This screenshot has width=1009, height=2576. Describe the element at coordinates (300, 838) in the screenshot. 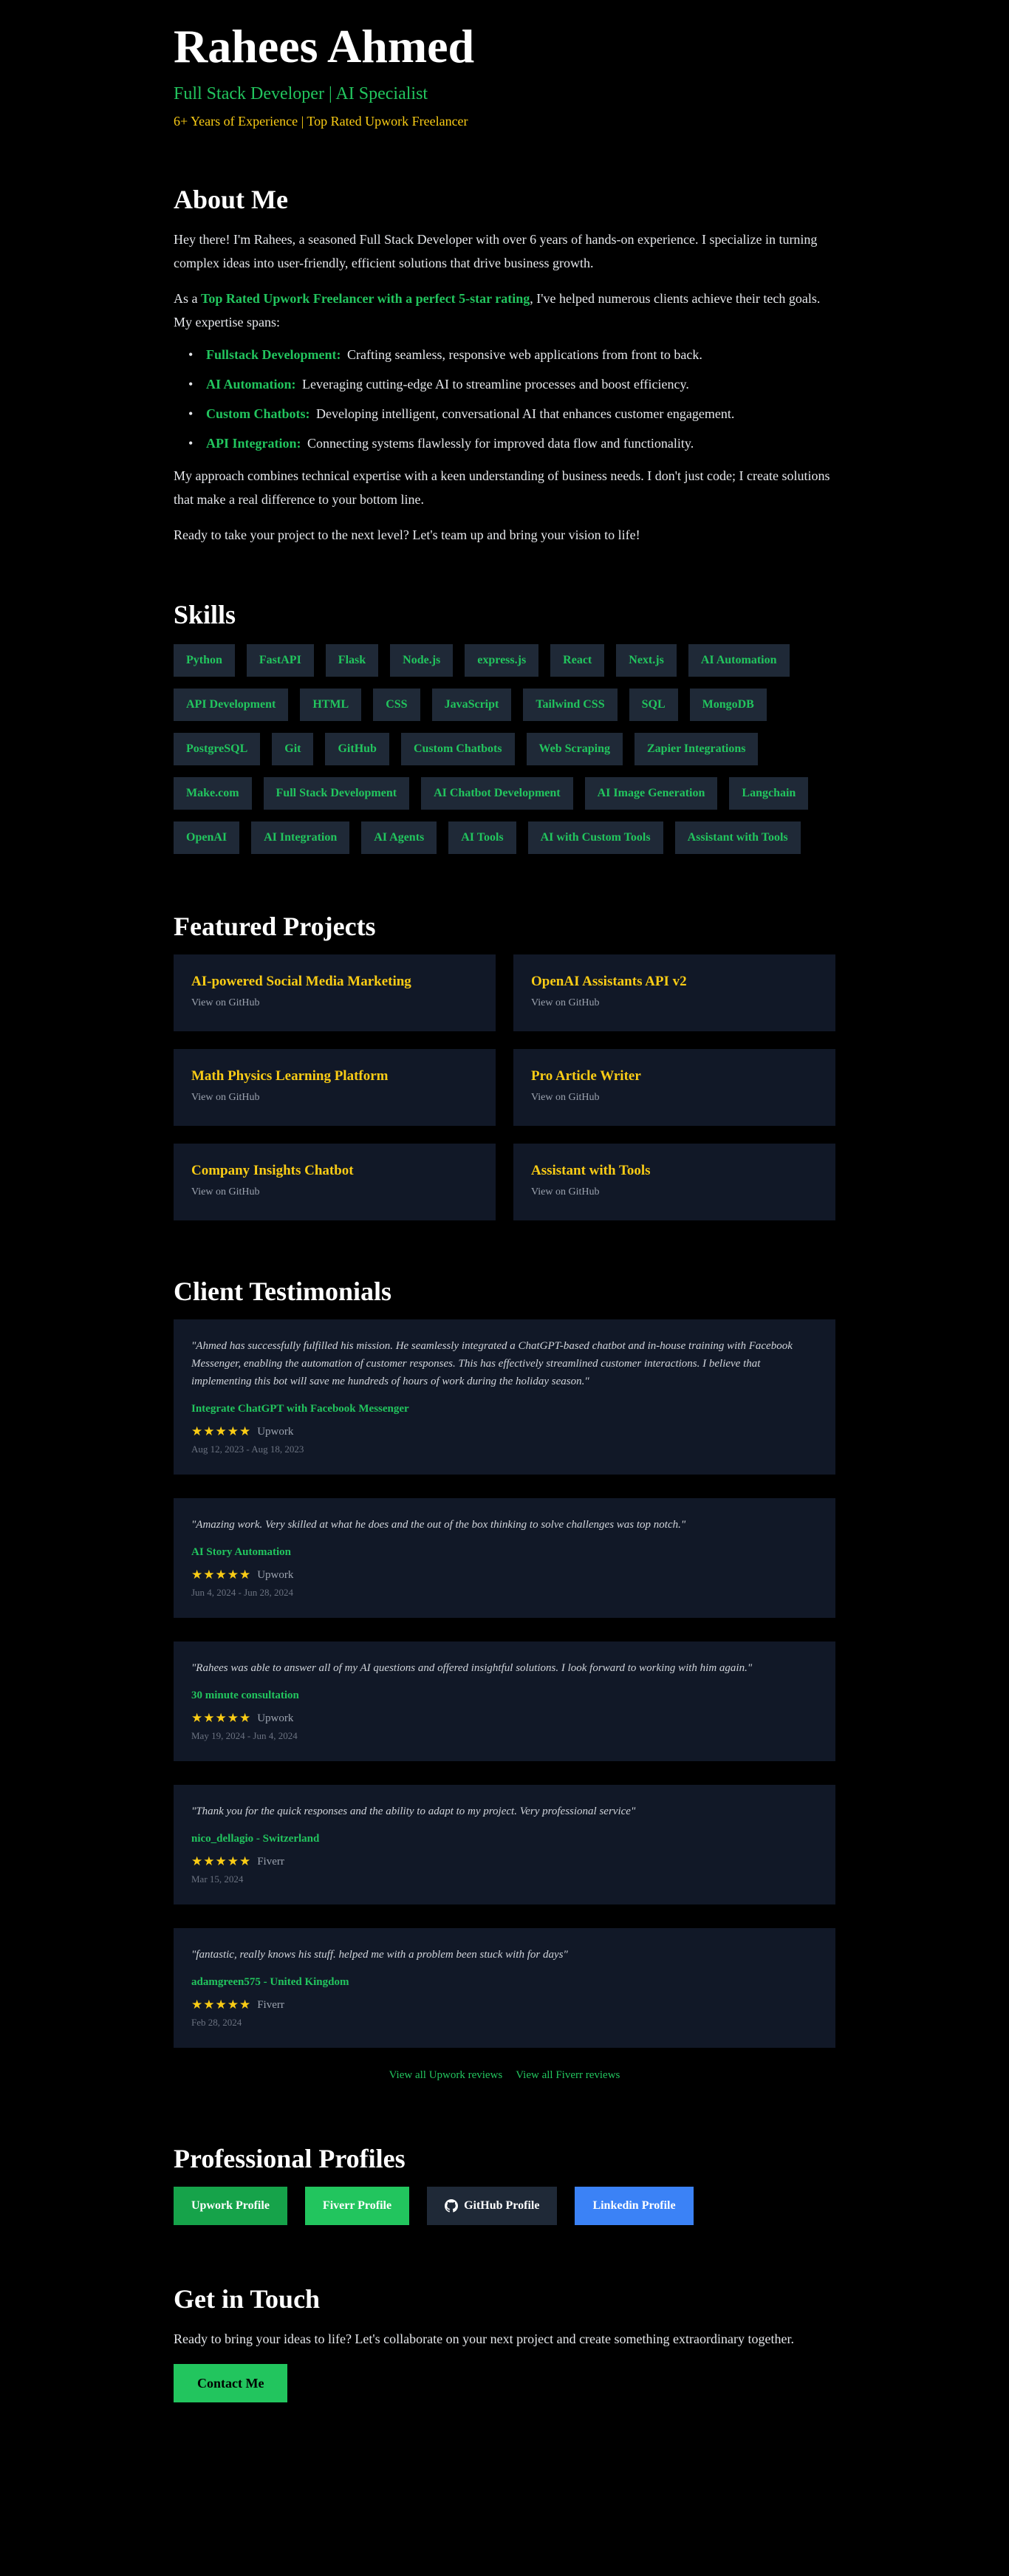

I see `skill-tag: AI Integration` at that location.